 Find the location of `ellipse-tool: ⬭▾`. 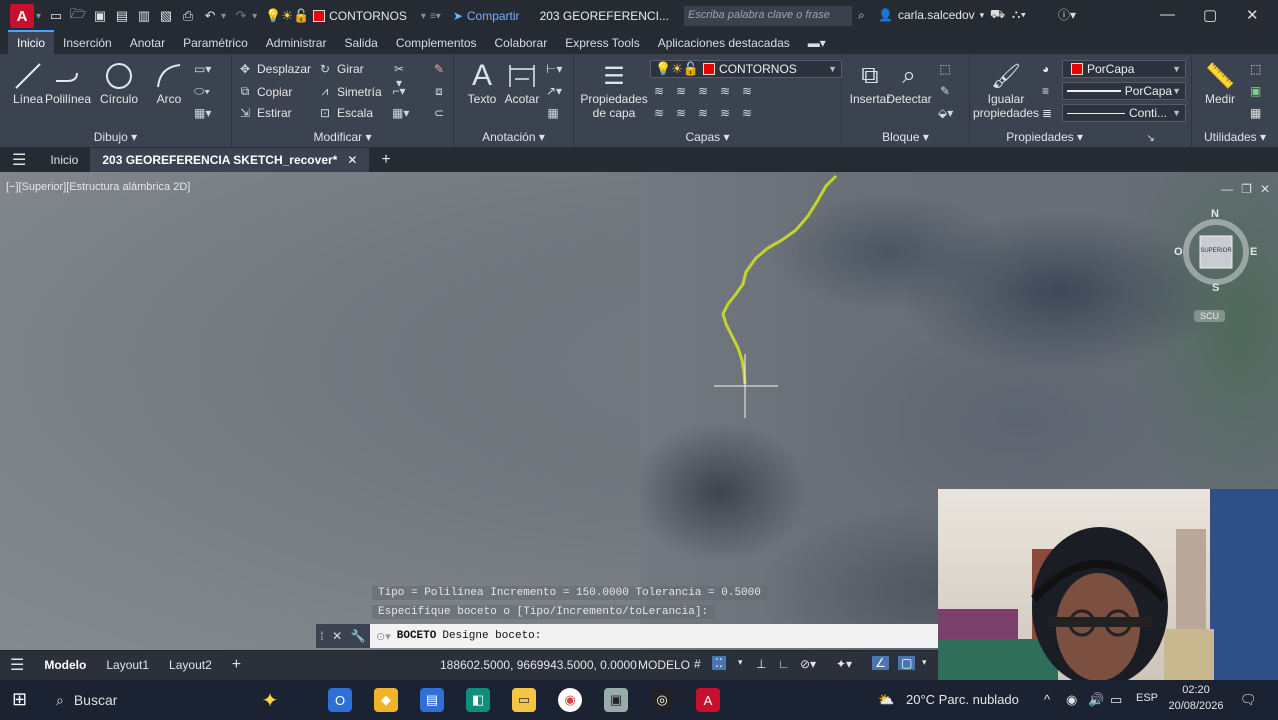

ellipse-tool: ⬭▾ is located at coordinates (202, 91).